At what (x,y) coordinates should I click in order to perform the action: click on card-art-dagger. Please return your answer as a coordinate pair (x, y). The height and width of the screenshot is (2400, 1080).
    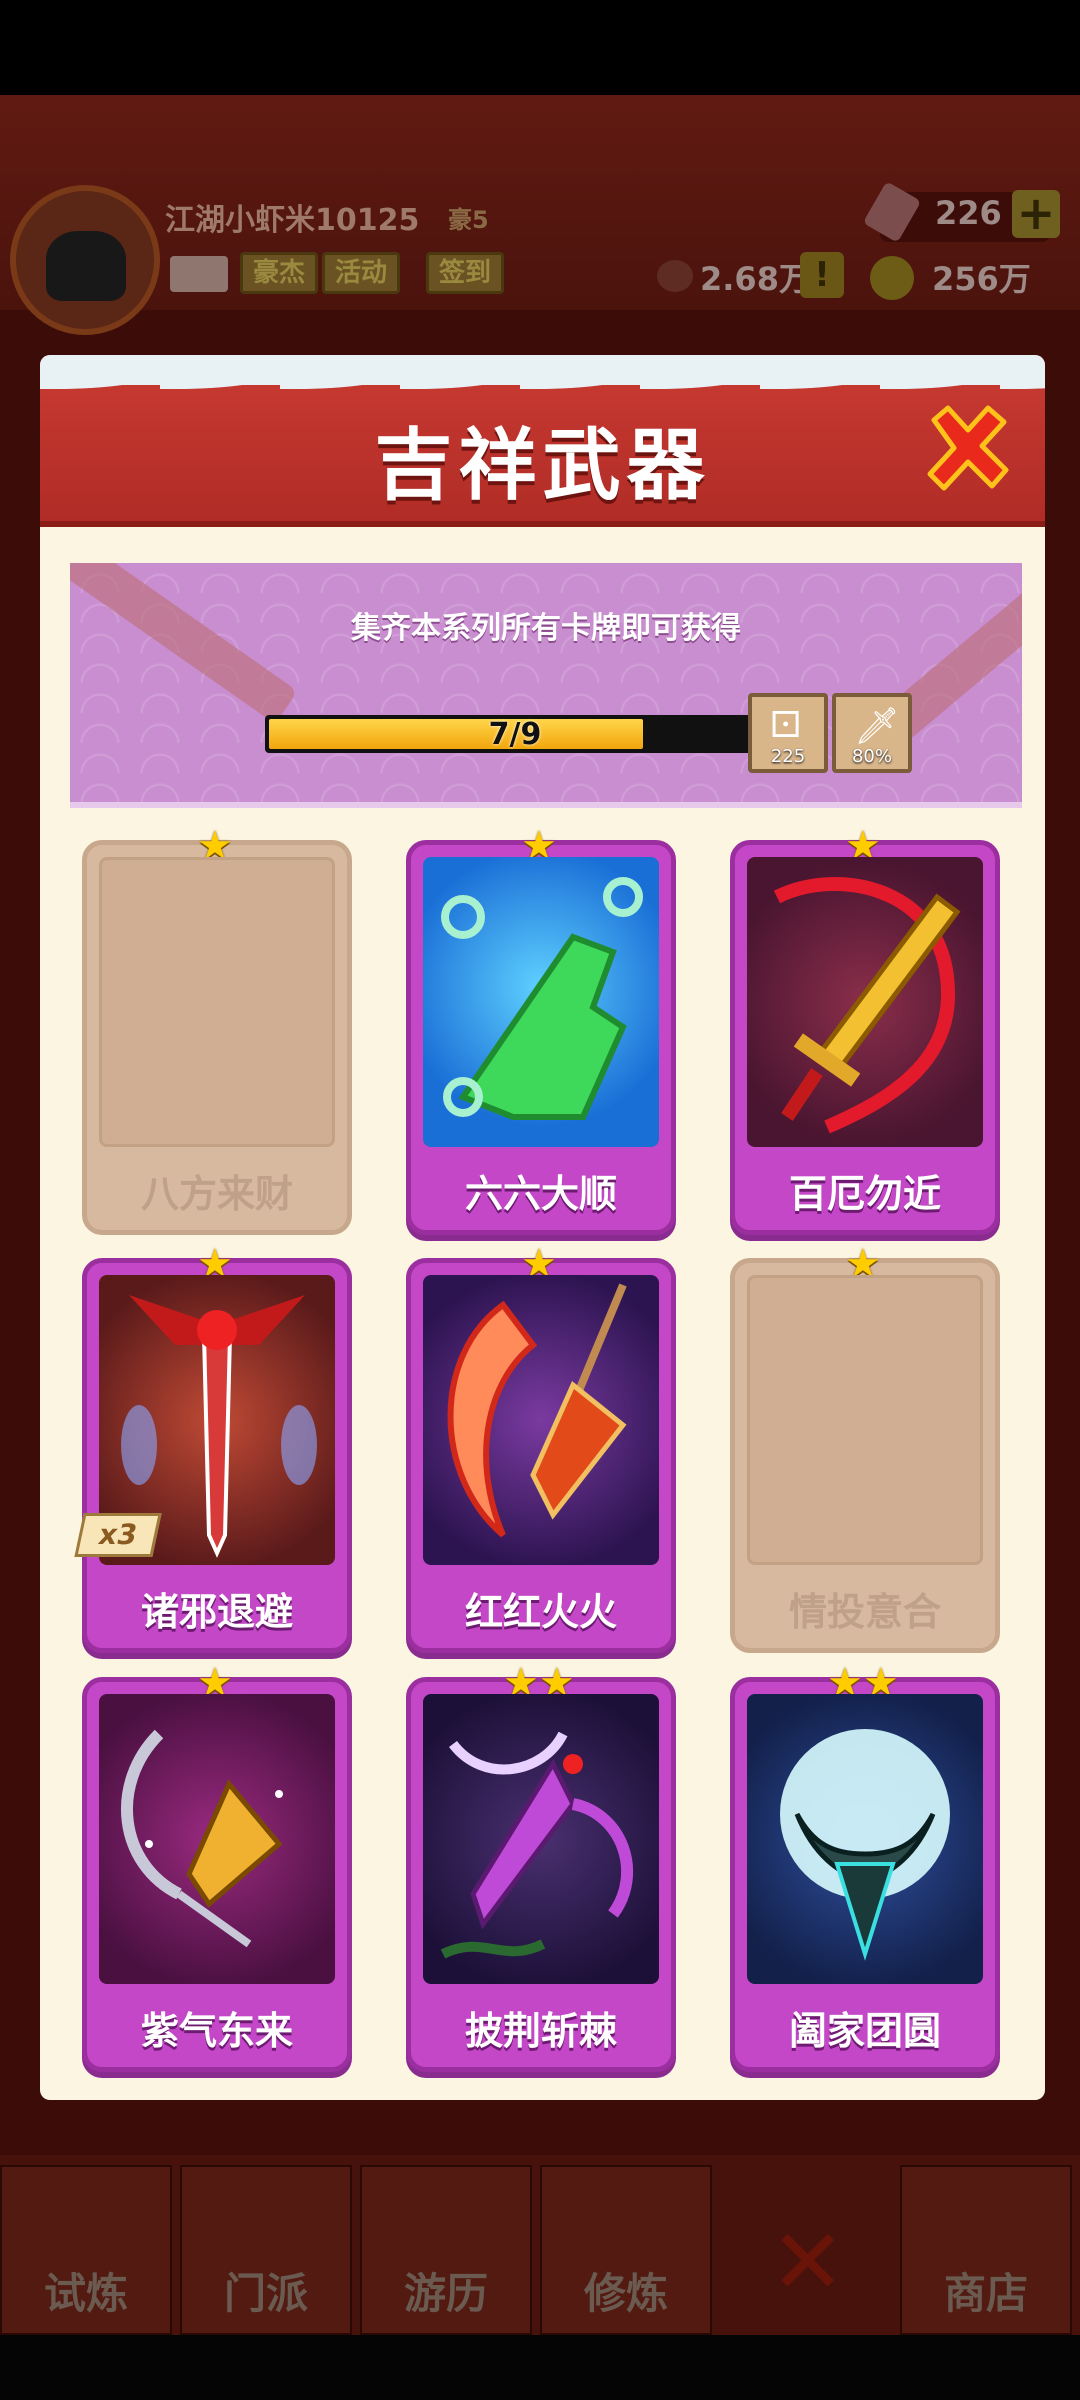
    Looking at the image, I should click on (541, 1839).